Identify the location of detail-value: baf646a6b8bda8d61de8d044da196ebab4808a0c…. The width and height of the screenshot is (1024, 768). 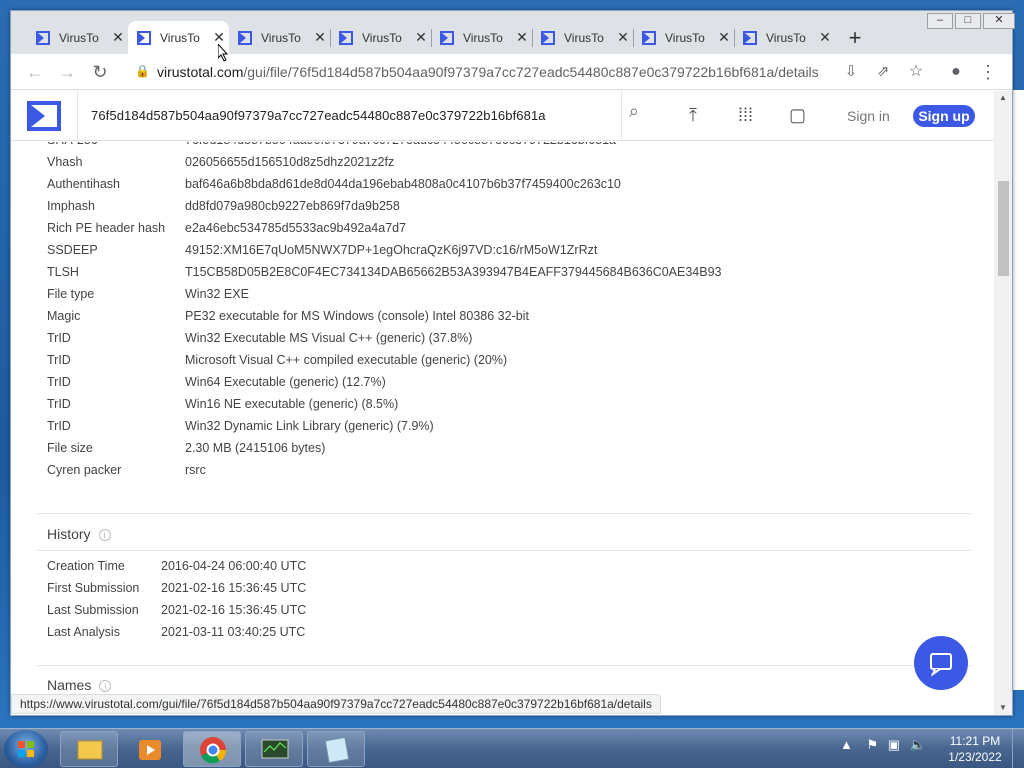
(403, 184).